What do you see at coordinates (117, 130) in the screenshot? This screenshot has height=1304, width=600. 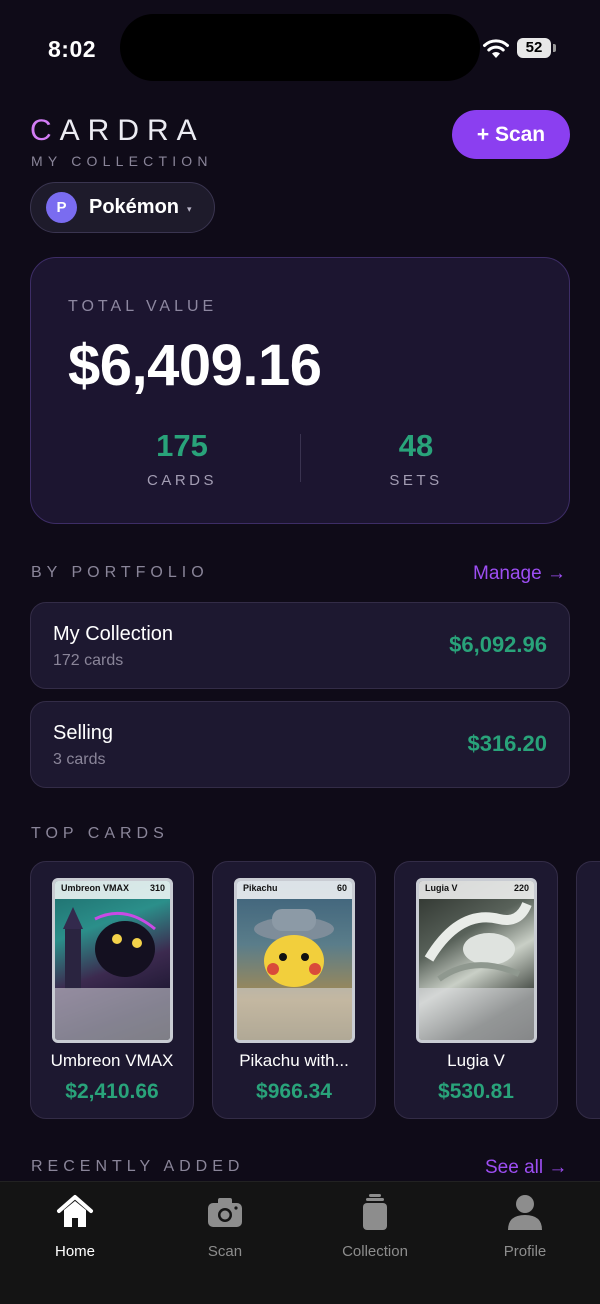 I see `brand-logo: CARDRA` at bounding box center [117, 130].